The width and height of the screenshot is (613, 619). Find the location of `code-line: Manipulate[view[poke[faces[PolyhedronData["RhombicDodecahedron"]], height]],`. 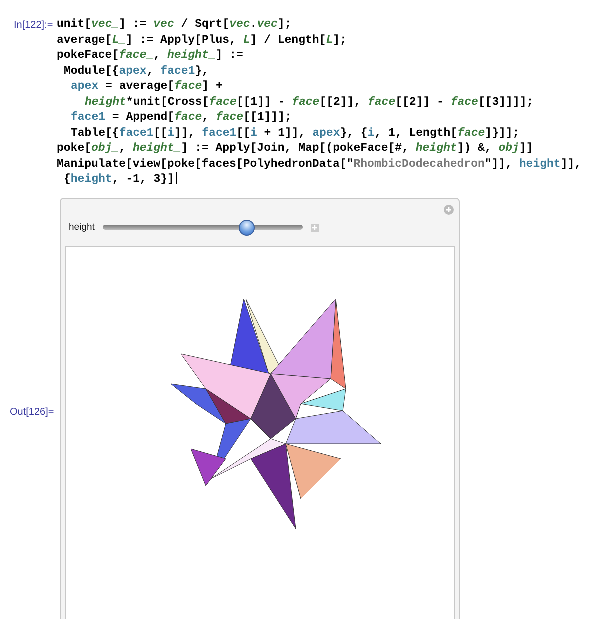

code-line: Manipulate[view[poke[faces[PolyhedronData["RhombicDodecahedron"]], height]], is located at coordinates (319, 164).